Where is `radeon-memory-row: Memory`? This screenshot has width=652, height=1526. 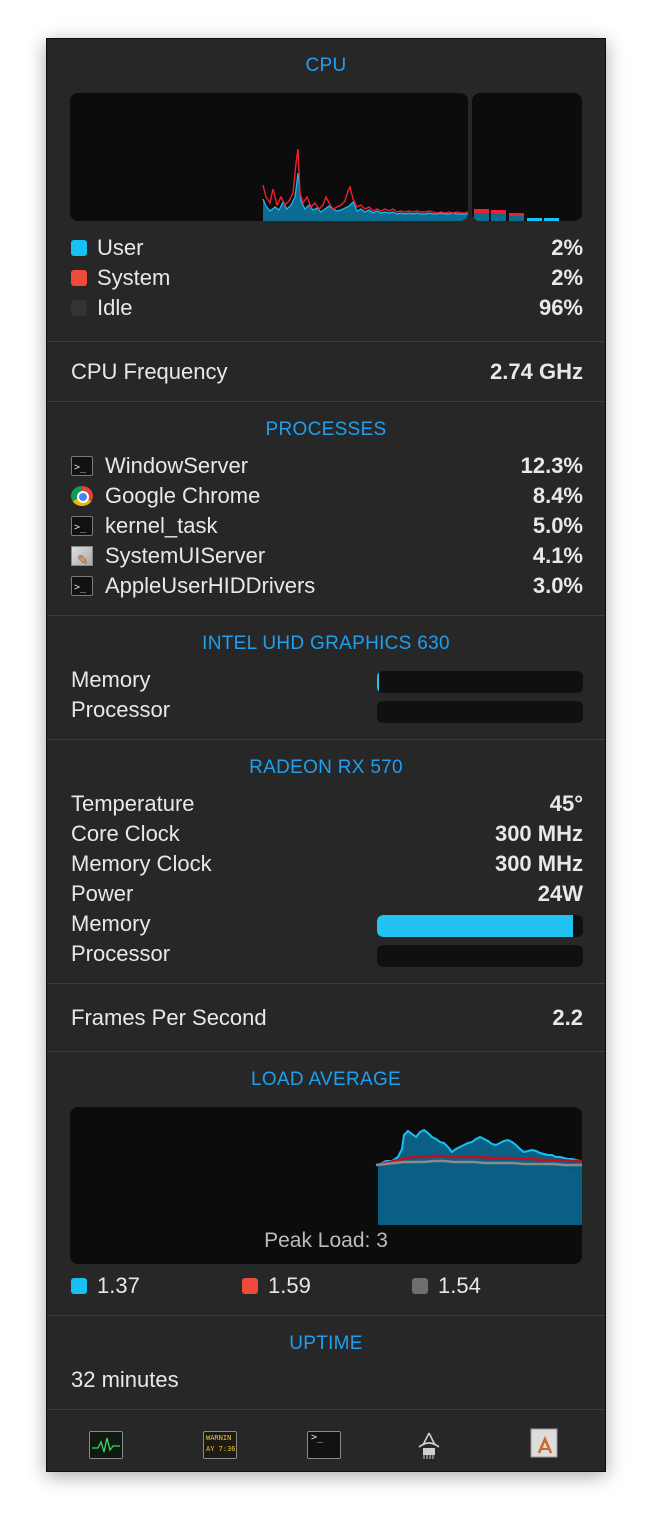
radeon-memory-row: Memory is located at coordinates (327, 924).